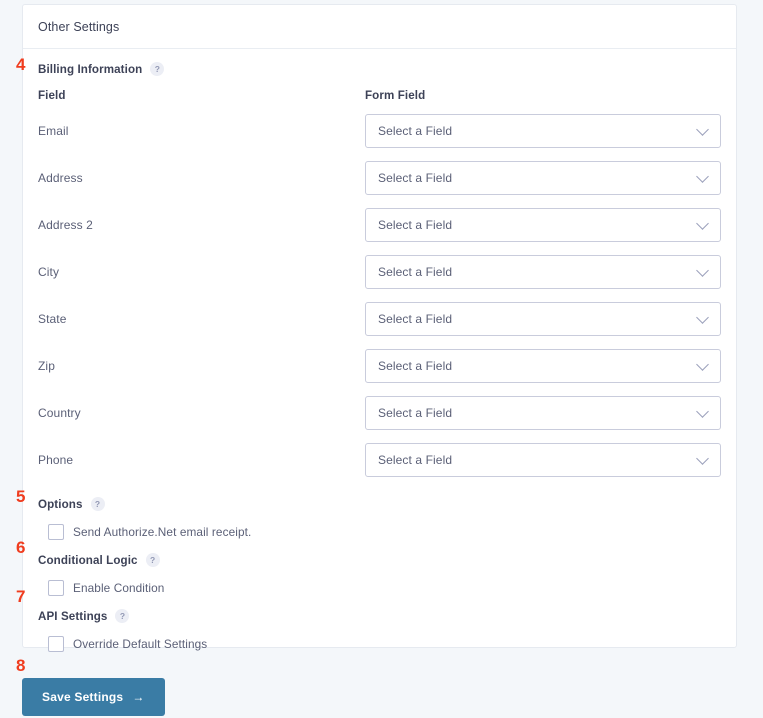 Image resolution: width=763 pixels, height=718 pixels. Describe the element at coordinates (122, 616) in the screenshot. I see `help-icon-api-settings: ?` at that location.